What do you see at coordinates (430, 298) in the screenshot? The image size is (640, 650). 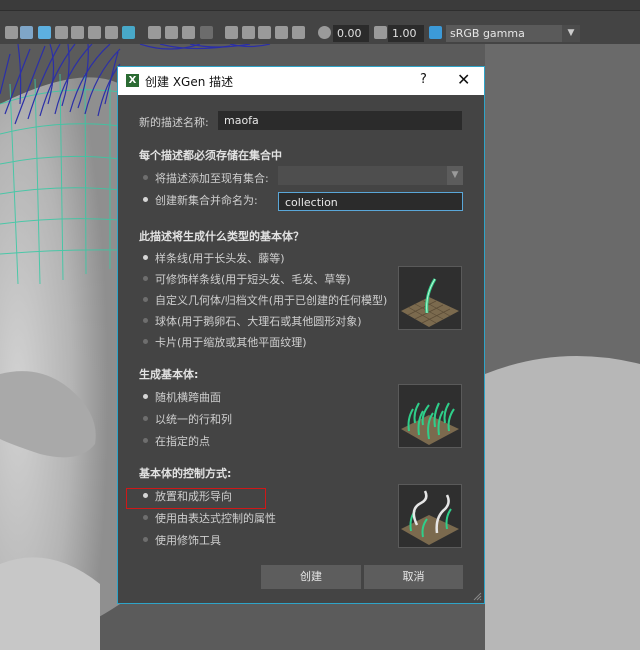 I see `primitive-preview-image` at bounding box center [430, 298].